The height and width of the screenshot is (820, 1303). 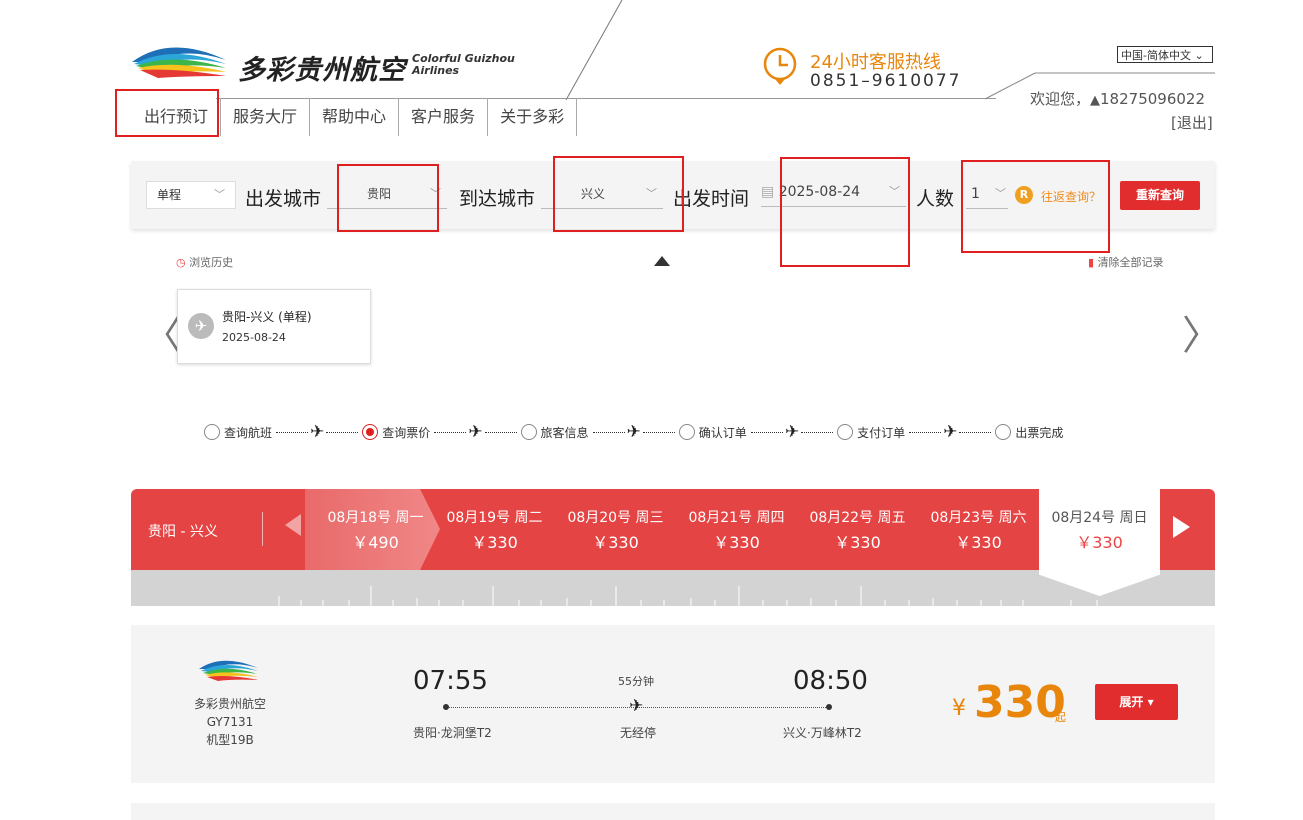 What do you see at coordinates (711, 199) in the screenshot?
I see `date-label: 出发时间` at bounding box center [711, 199].